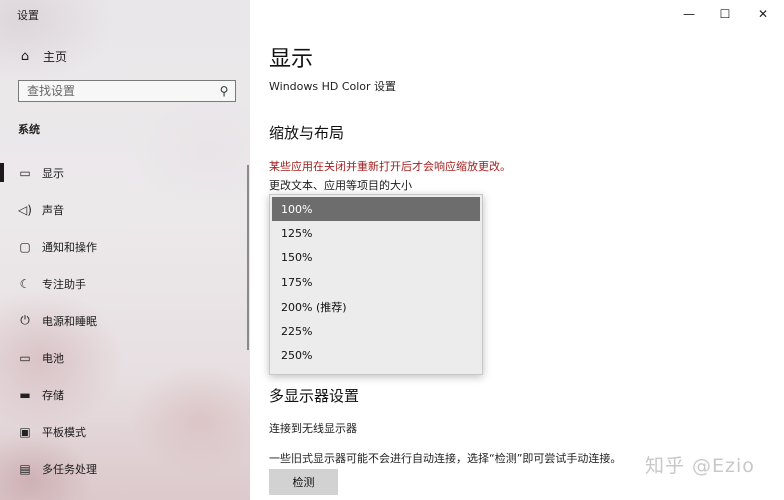 The width and height of the screenshot is (784, 500). What do you see at coordinates (125, 209) in the screenshot?
I see `sidebar-item-sound: ◁) 声音` at bounding box center [125, 209].